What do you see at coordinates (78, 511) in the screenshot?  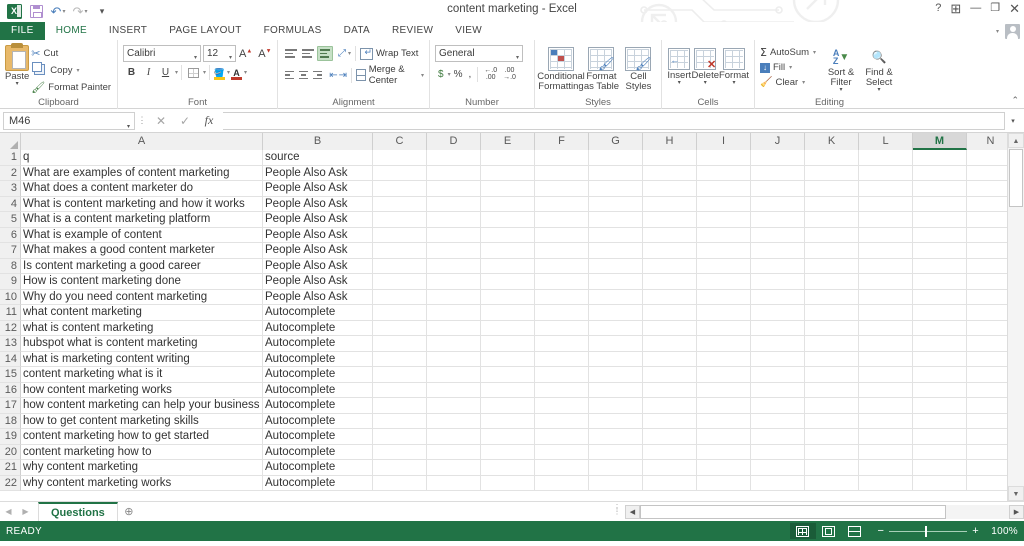 I see `sheet-tab-questions: Questions` at bounding box center [78, 511].